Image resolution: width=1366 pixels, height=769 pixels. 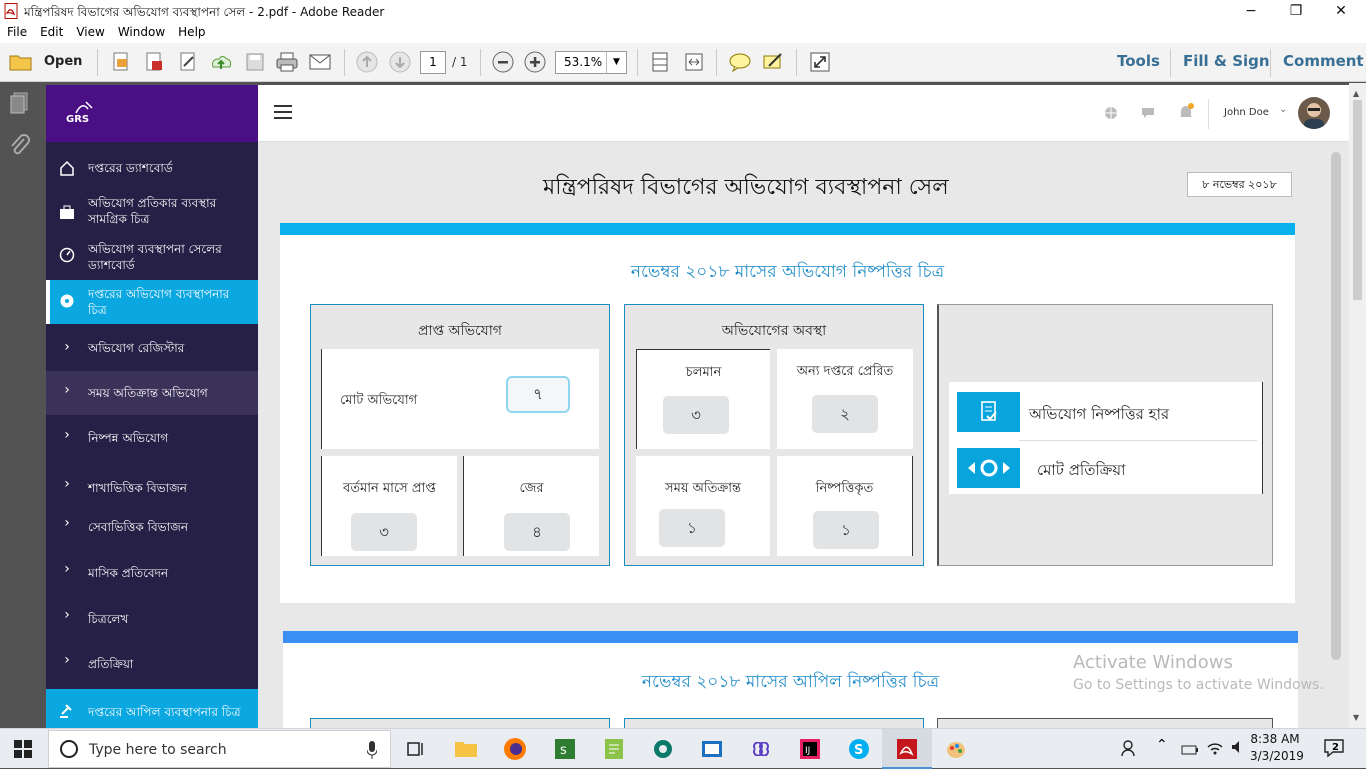 I want to click on save-icon, so click(x=255, y=62).